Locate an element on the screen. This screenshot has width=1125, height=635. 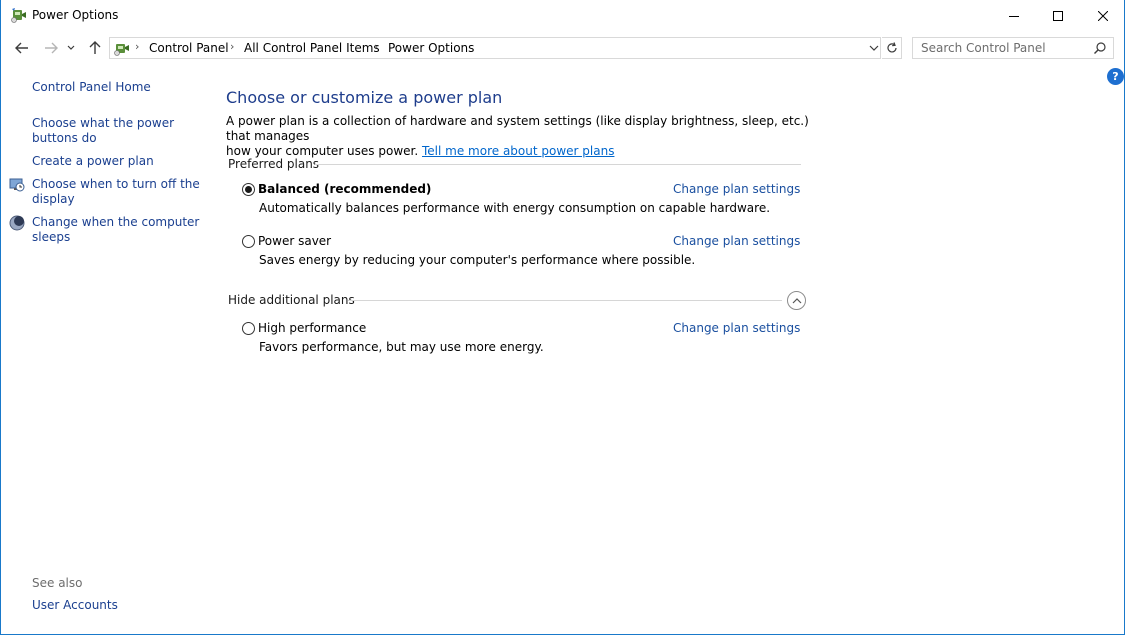
collapse-plans-button is located at coordinates (796, 300).